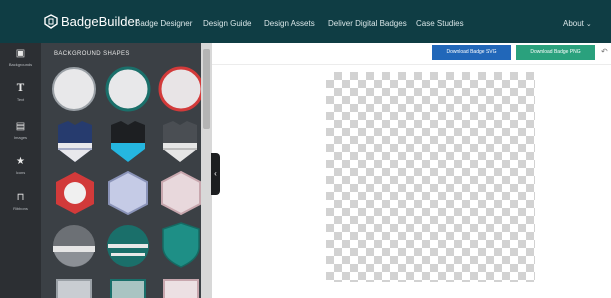 This screenshot has height=298, width=611. I want to click on download-svg-button: Download Badge SVG, so click(471, 52).